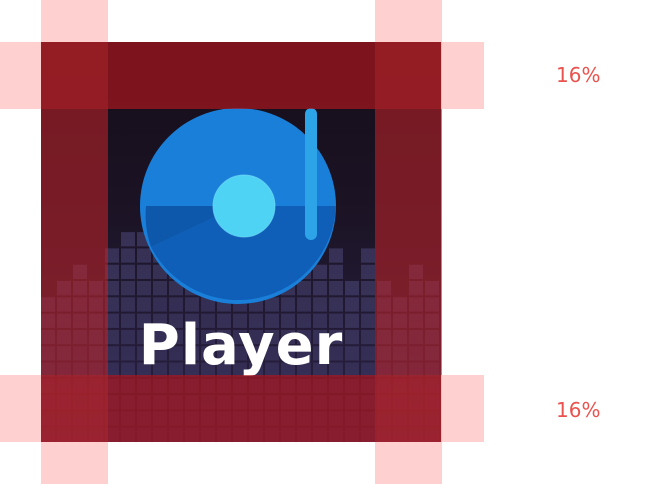 The width and height of the screenshot is (659, 484). What do you see at coordinates (578, 75) in the screenshot?
I see `top-margin-label: 16%` at bounding box center [578, 75].